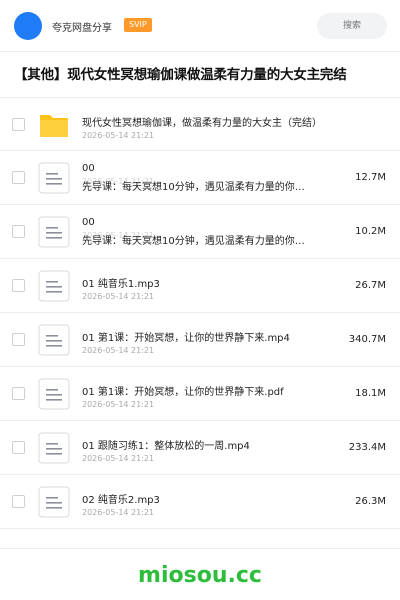 This screenshot has height=600, width=400. What do you see at coordinates (138, 25) in the screenshot?
I see `svip-badge: SVIP` at bounding box center [138, 25].